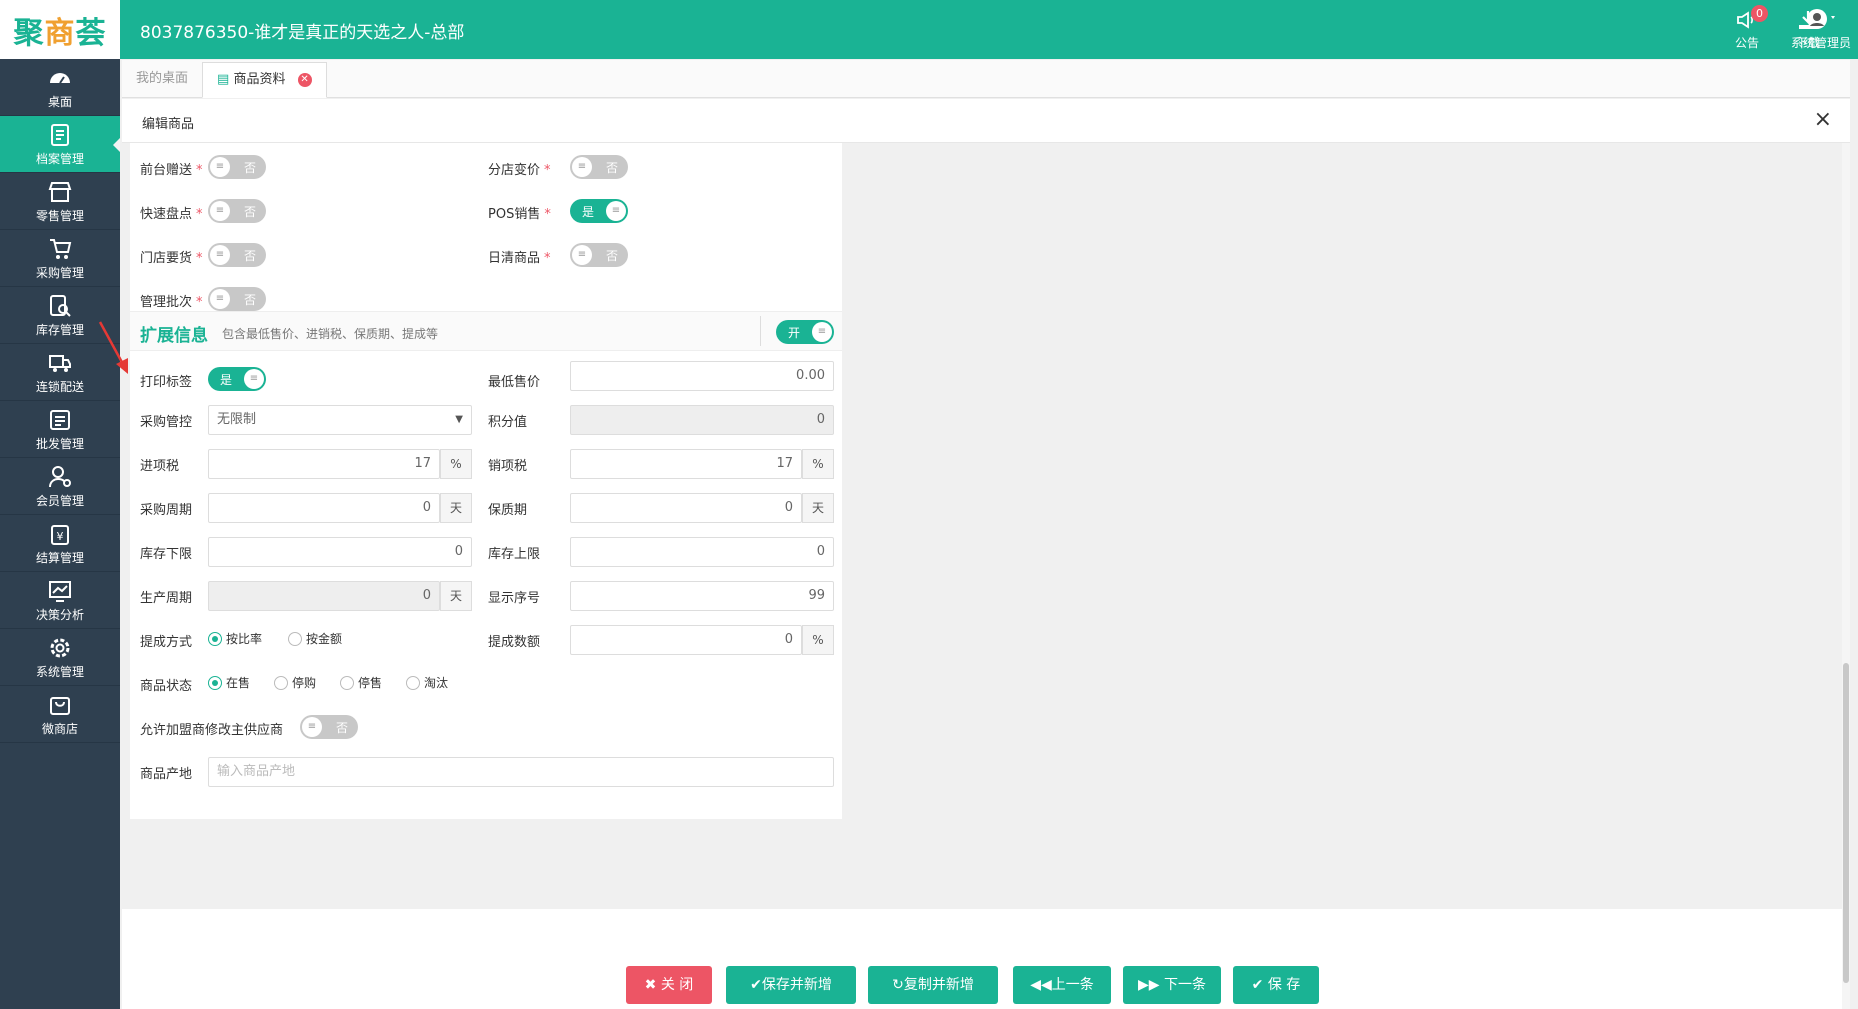  Describe the element at coordinates (60, 79) in the screenshot. I see `dashboard-icon` at that location.